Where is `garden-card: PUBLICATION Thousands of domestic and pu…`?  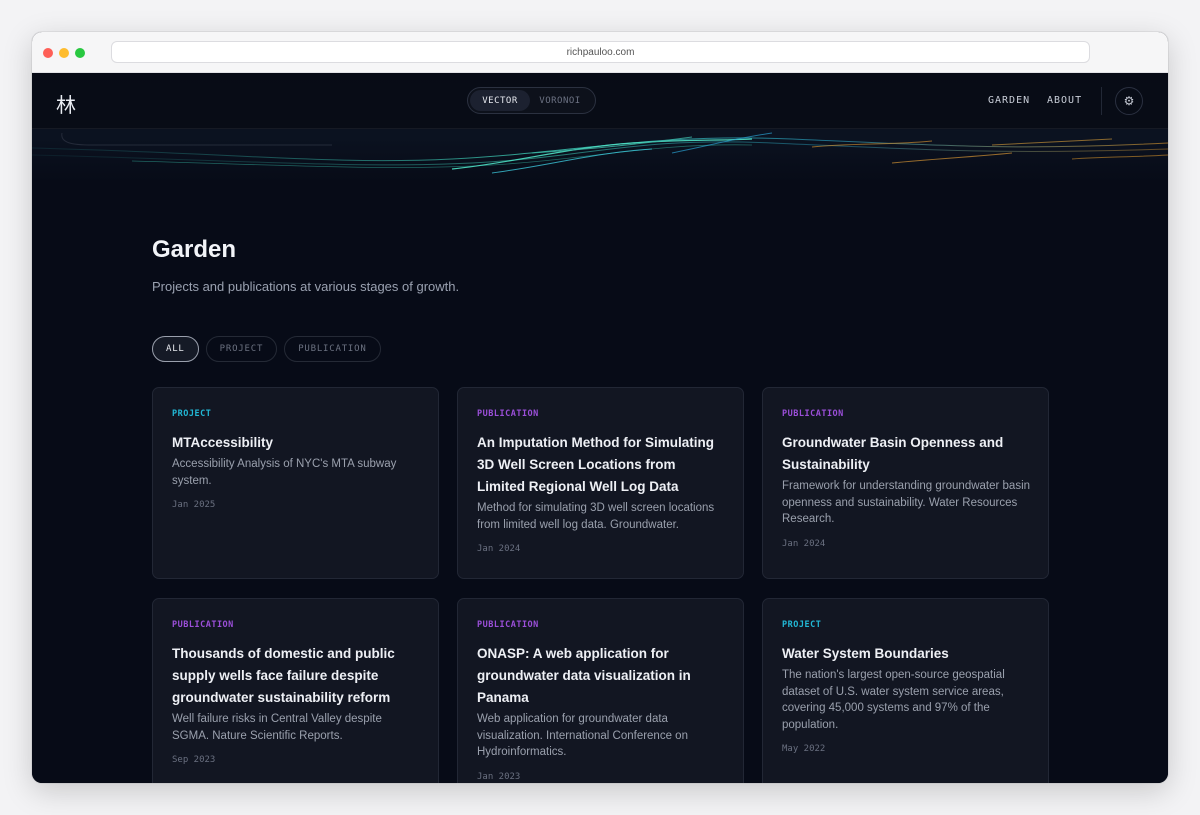 garden-card: PUBLICATION Thousands of domestic and pu… is located at coordinates (295, 690).